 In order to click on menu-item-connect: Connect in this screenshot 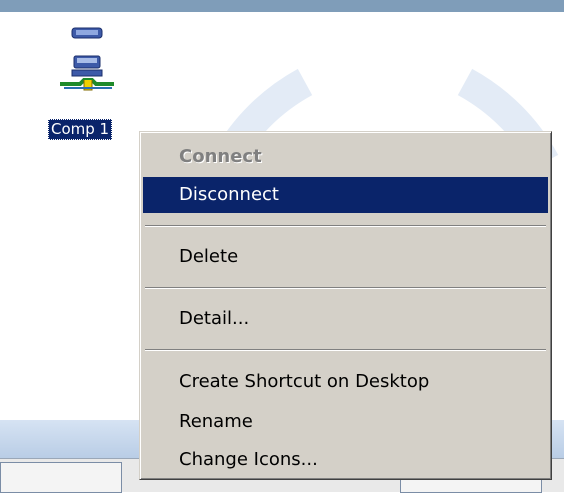, I will do `click(220, 156)`.